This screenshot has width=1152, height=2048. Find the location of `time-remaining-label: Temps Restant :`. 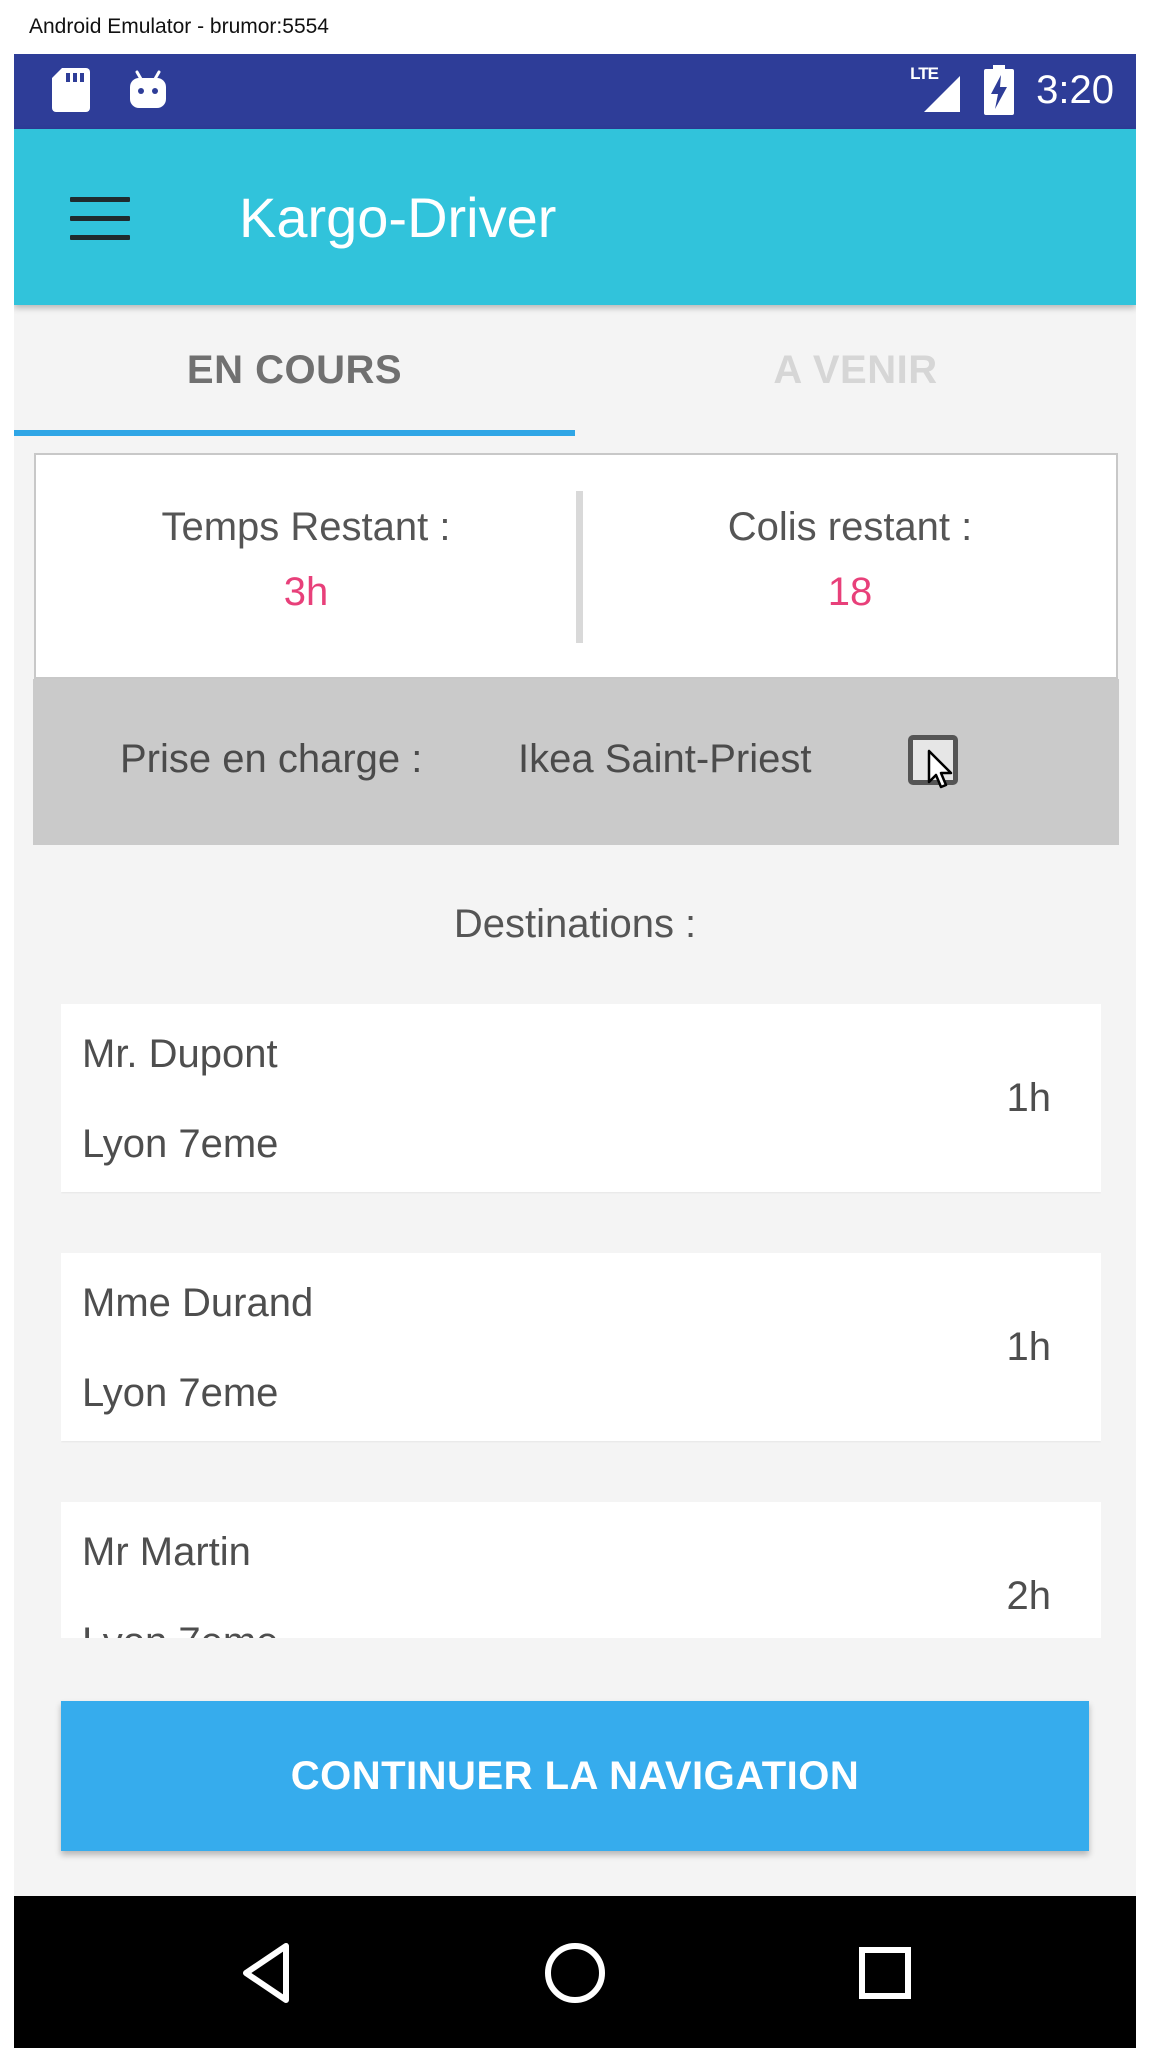

time-remaining-label: Temps Restant : is located at coordinates (306, 527).